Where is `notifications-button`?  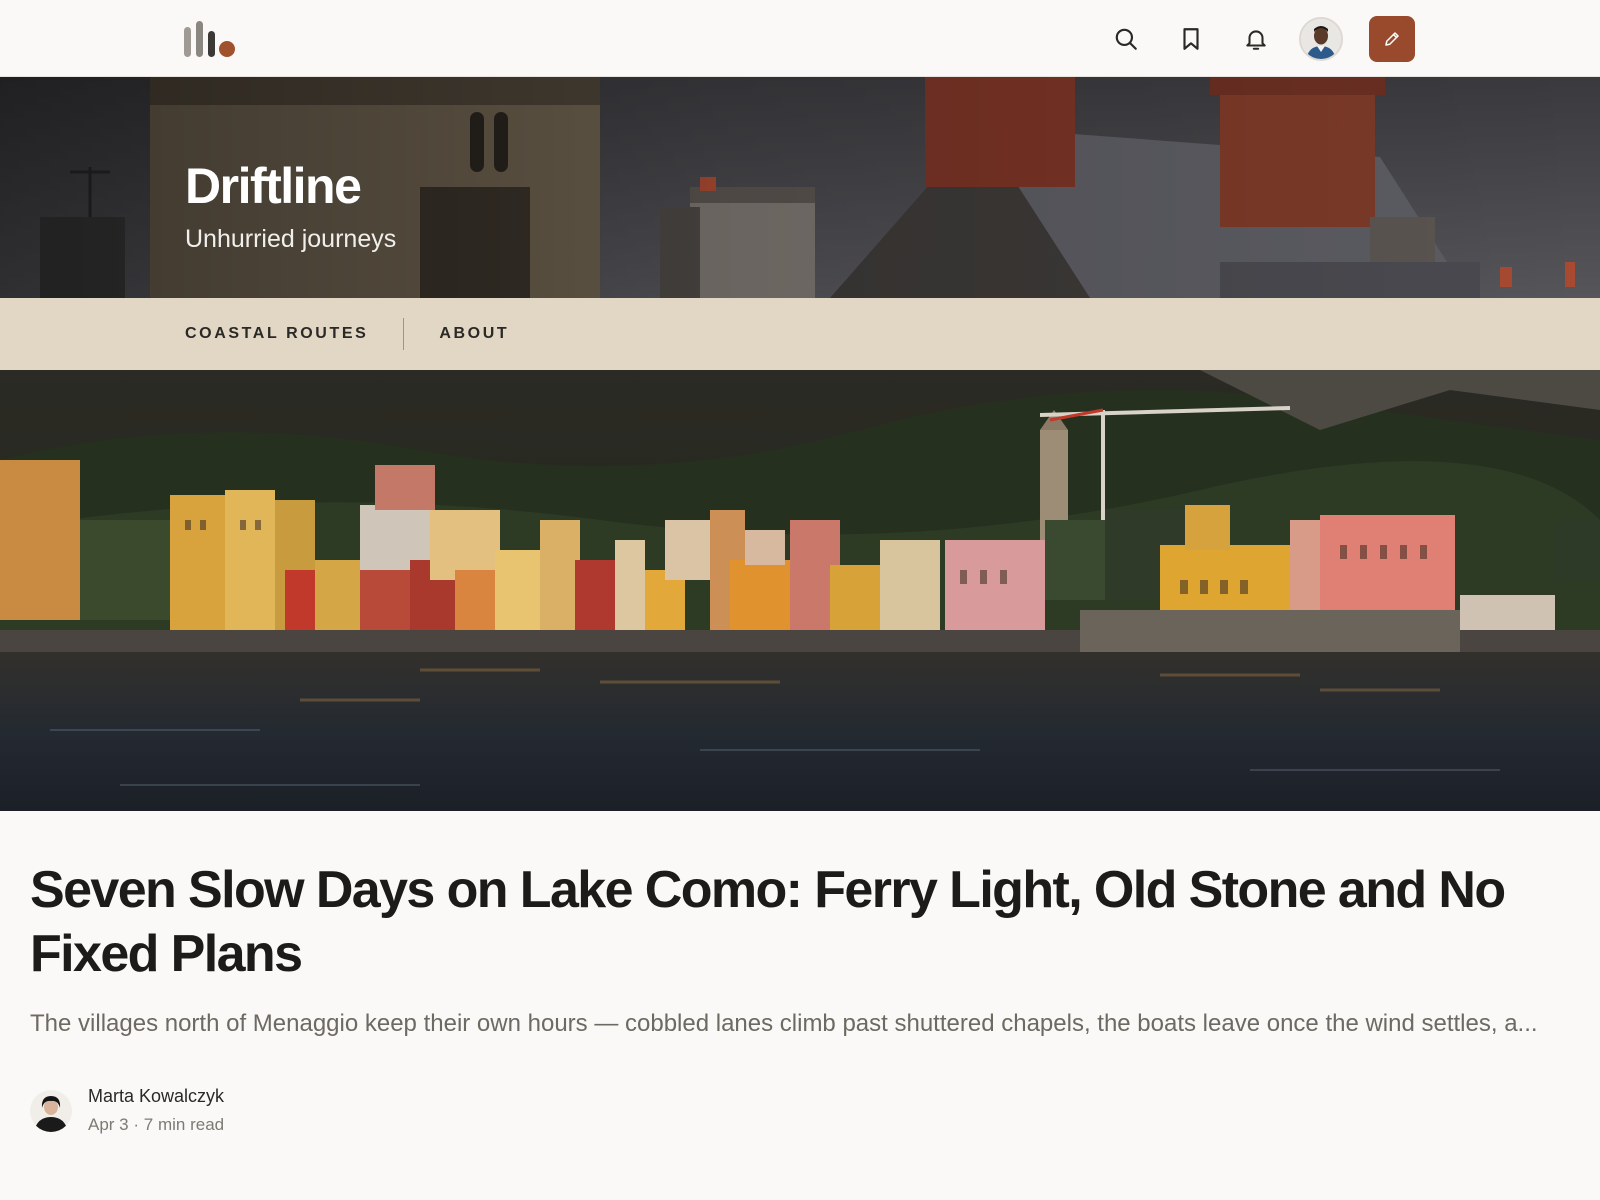 notifications-button is located at coordinates (1256, 39).